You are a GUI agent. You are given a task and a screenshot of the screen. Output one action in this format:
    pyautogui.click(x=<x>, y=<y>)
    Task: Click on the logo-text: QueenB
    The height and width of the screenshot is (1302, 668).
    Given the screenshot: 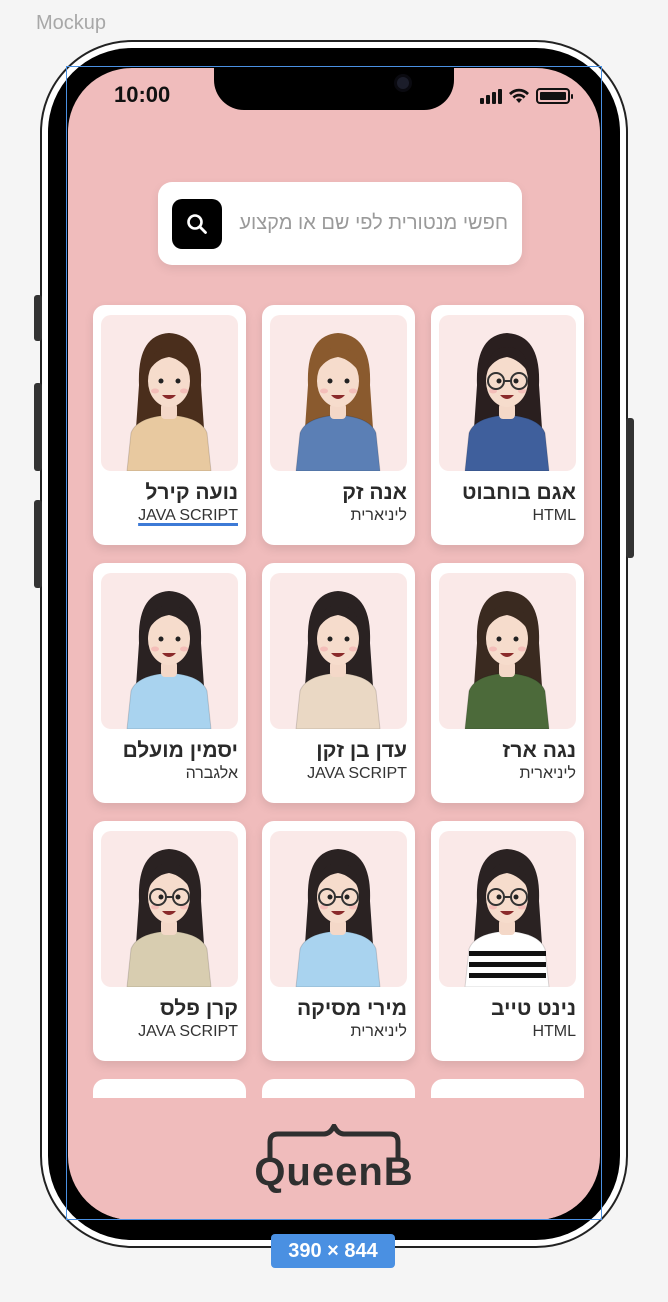 What is the action you would take?
    pyautogui.click(x=334, y=1171)
    